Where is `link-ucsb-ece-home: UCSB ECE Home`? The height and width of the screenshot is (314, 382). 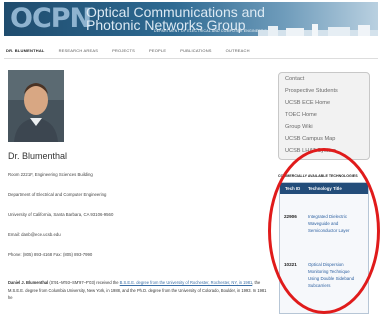 link-ucsb-ece-home: UCSB ECE Home is located at coordinates (307, 103).